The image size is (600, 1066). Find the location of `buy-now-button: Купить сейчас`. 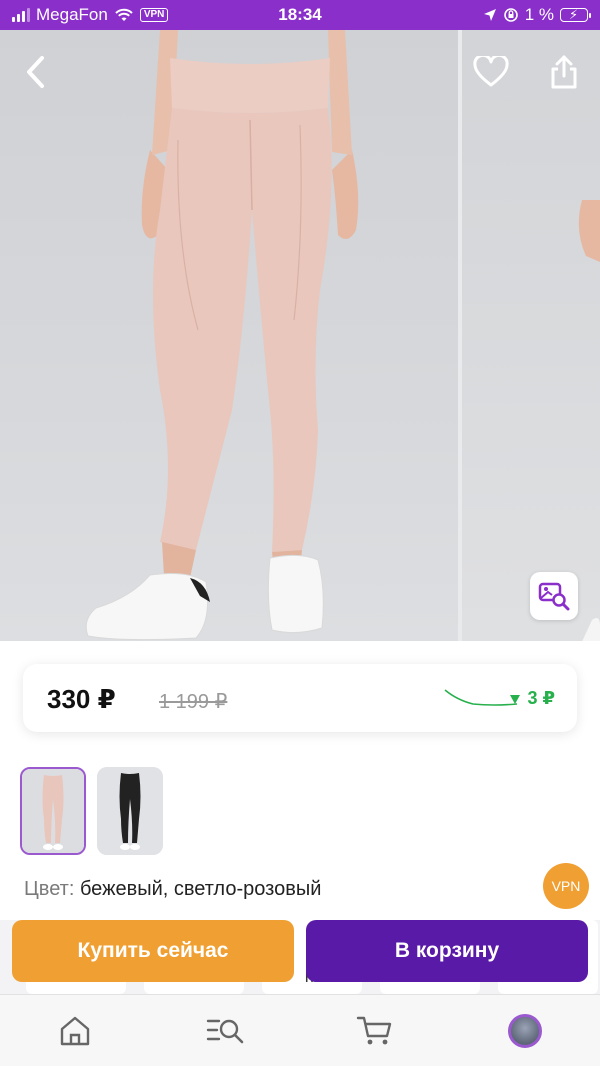

buy-now-button: Купить сейчас is located at coordinates (153, 951).